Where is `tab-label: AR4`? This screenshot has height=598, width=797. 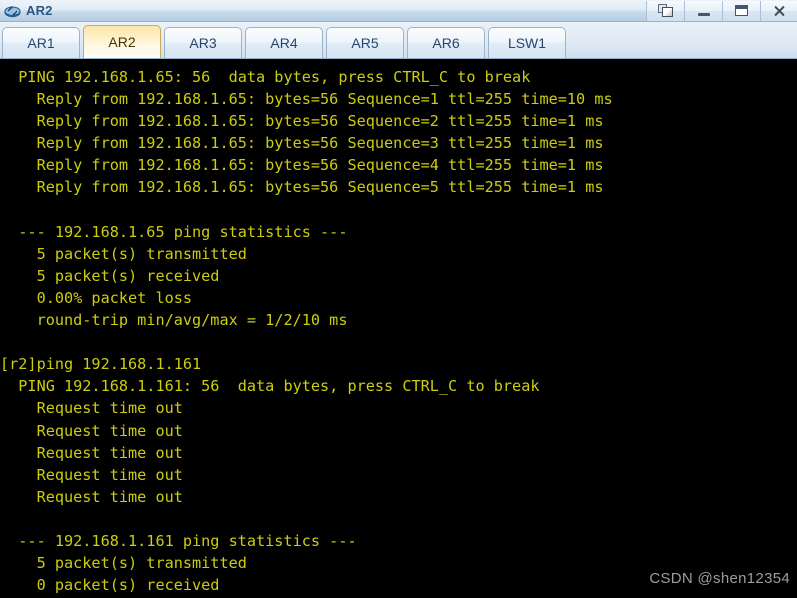 tab-label: AR4 is located at coordinates (284, 43).